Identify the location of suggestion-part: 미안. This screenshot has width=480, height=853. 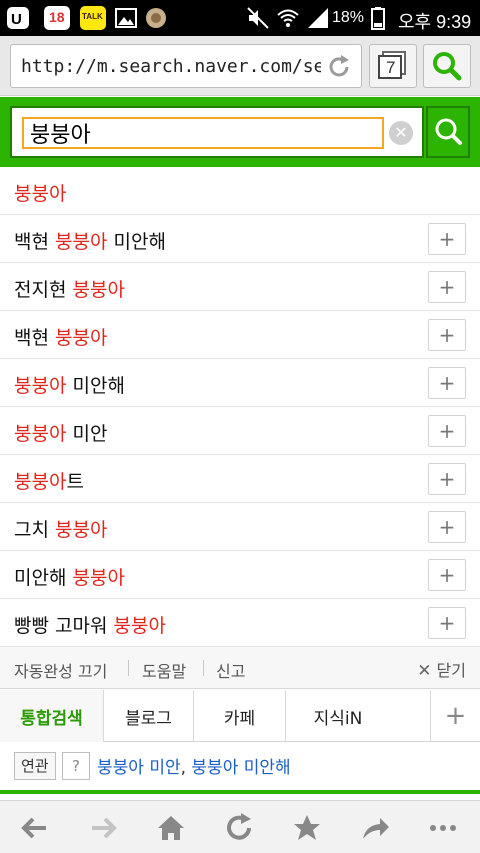
(87, 434).